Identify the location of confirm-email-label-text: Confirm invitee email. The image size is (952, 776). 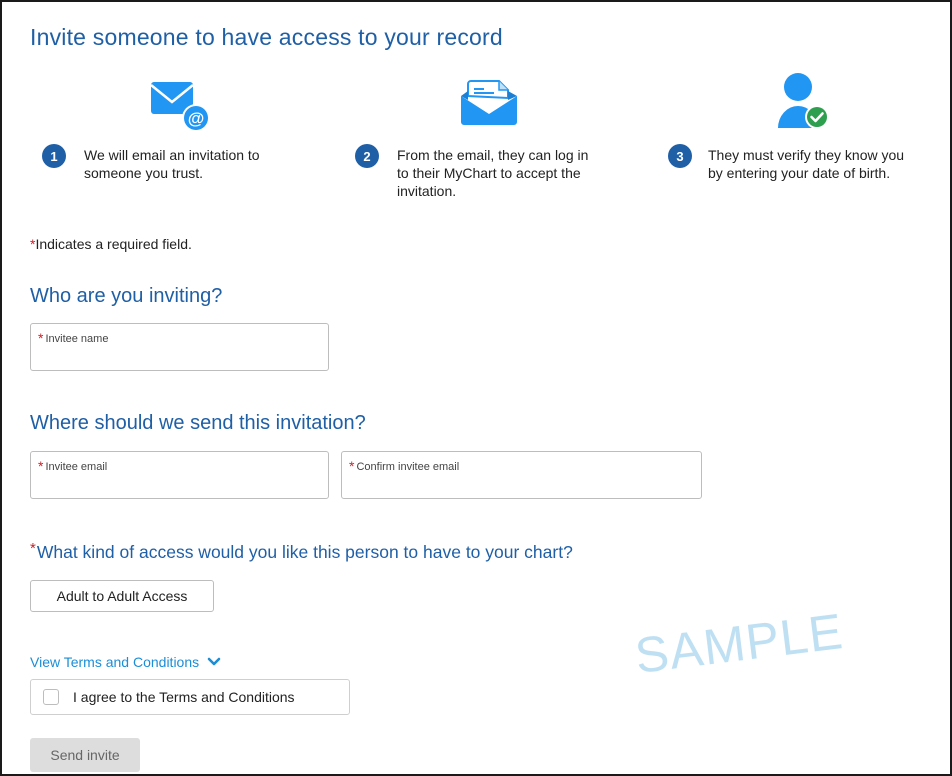
(408, 467).